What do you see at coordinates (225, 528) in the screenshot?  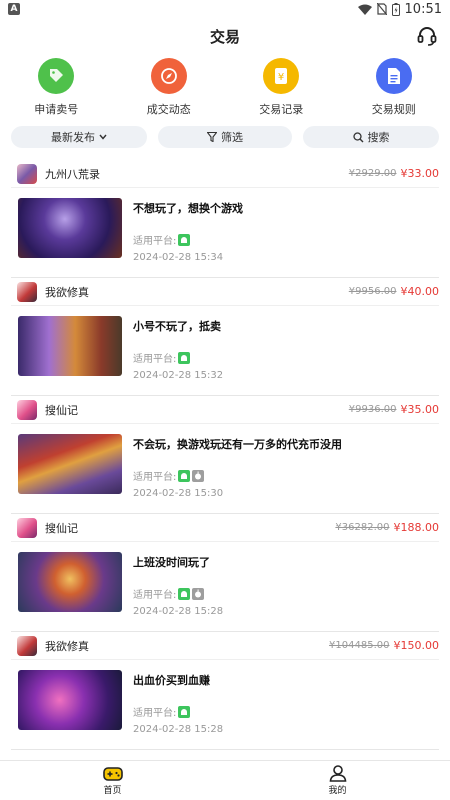 I see `listing-header: 搜仙记 ¥36282.00 ¥188.00` at bounding box center [225, 528].